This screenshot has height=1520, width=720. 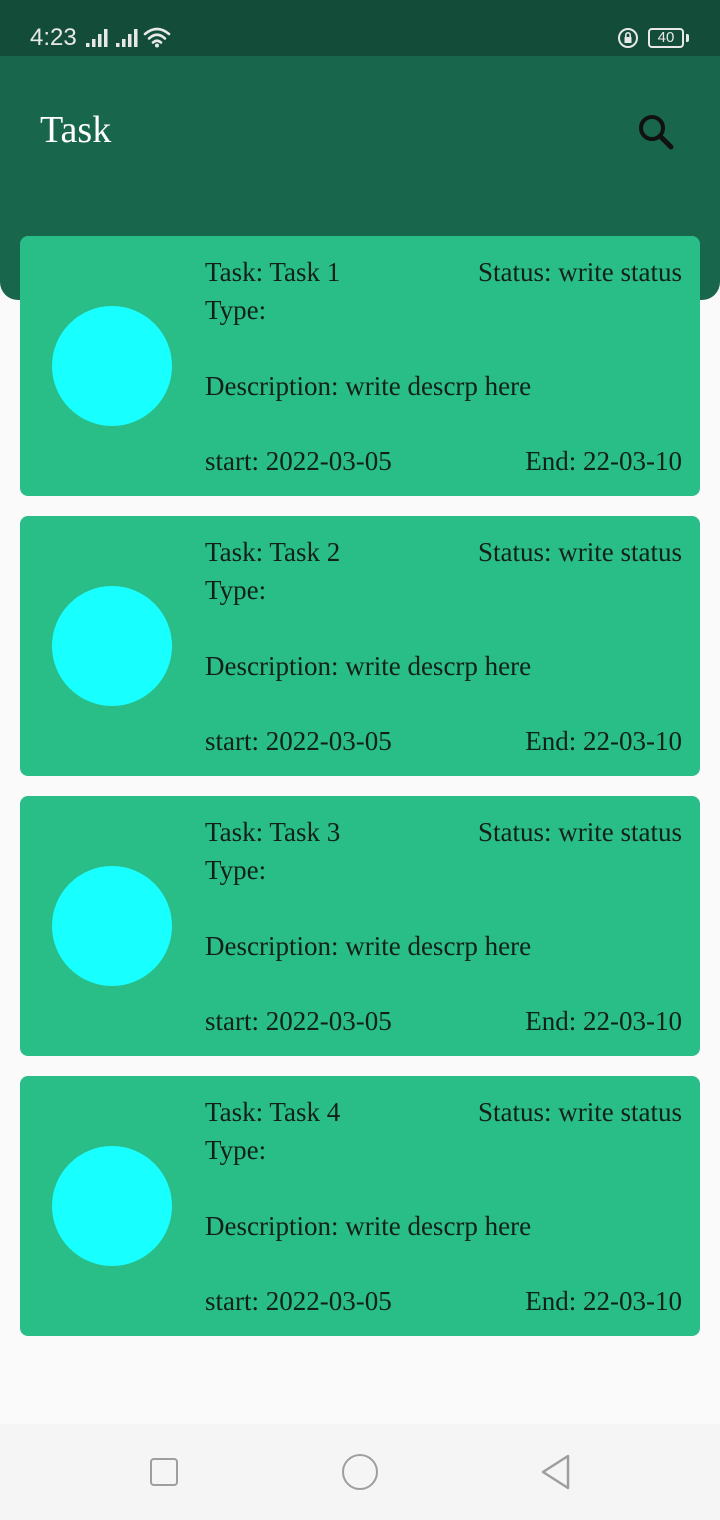 I want to click on home-icon, so click(x=360, y=1472).